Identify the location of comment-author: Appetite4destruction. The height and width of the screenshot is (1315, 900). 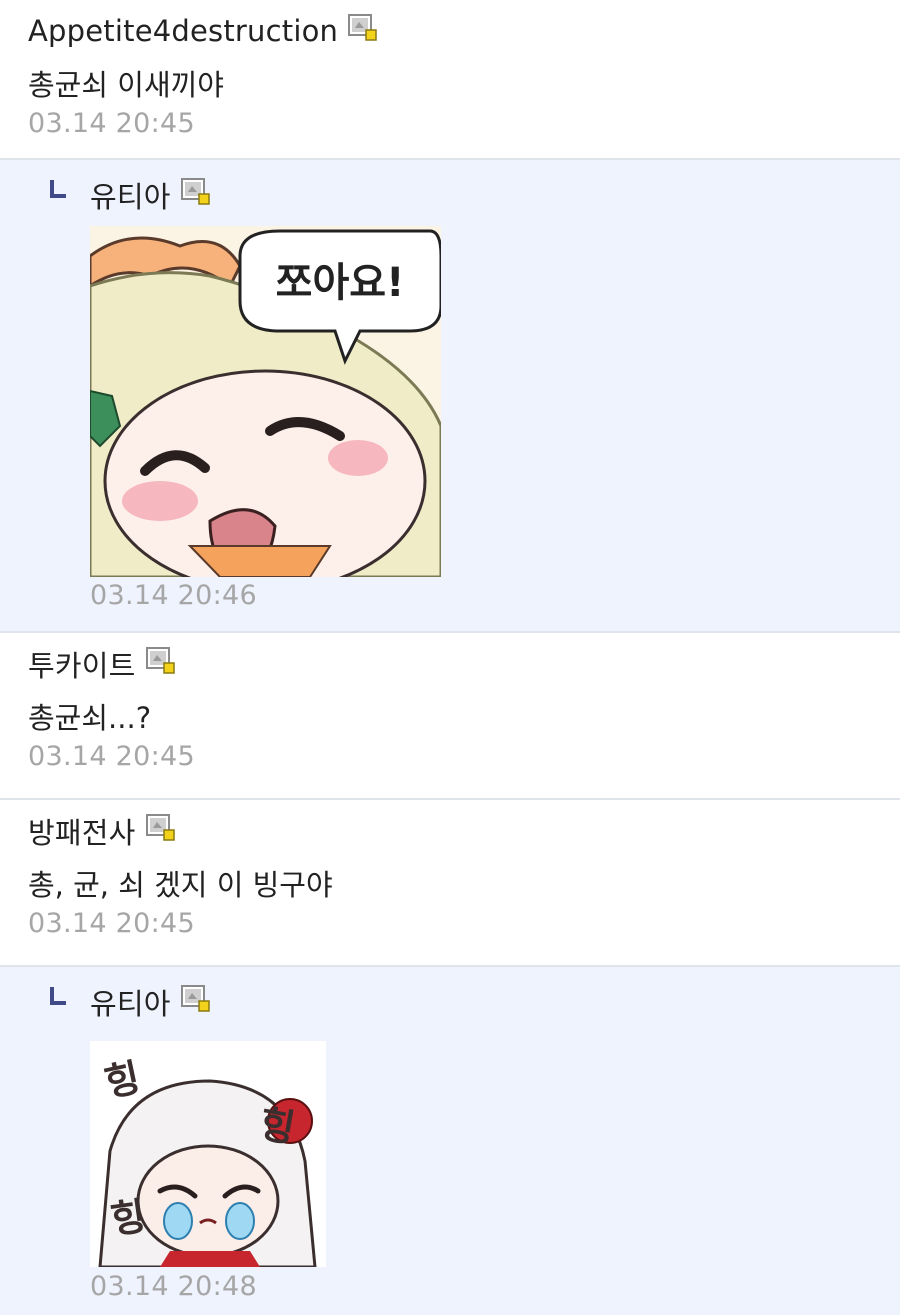
(183, 31).